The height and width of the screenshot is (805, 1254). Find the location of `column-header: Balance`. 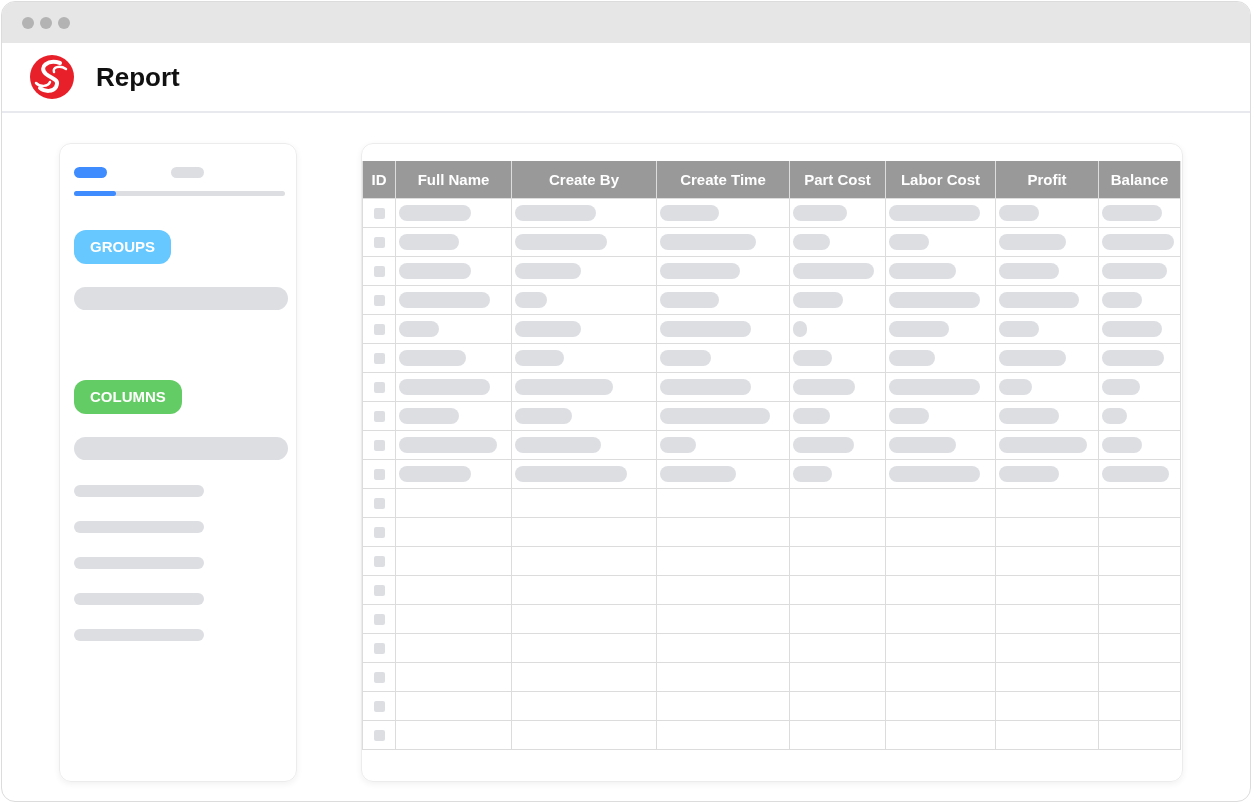

column-header: Balance is located at coordinates (1139, 179).